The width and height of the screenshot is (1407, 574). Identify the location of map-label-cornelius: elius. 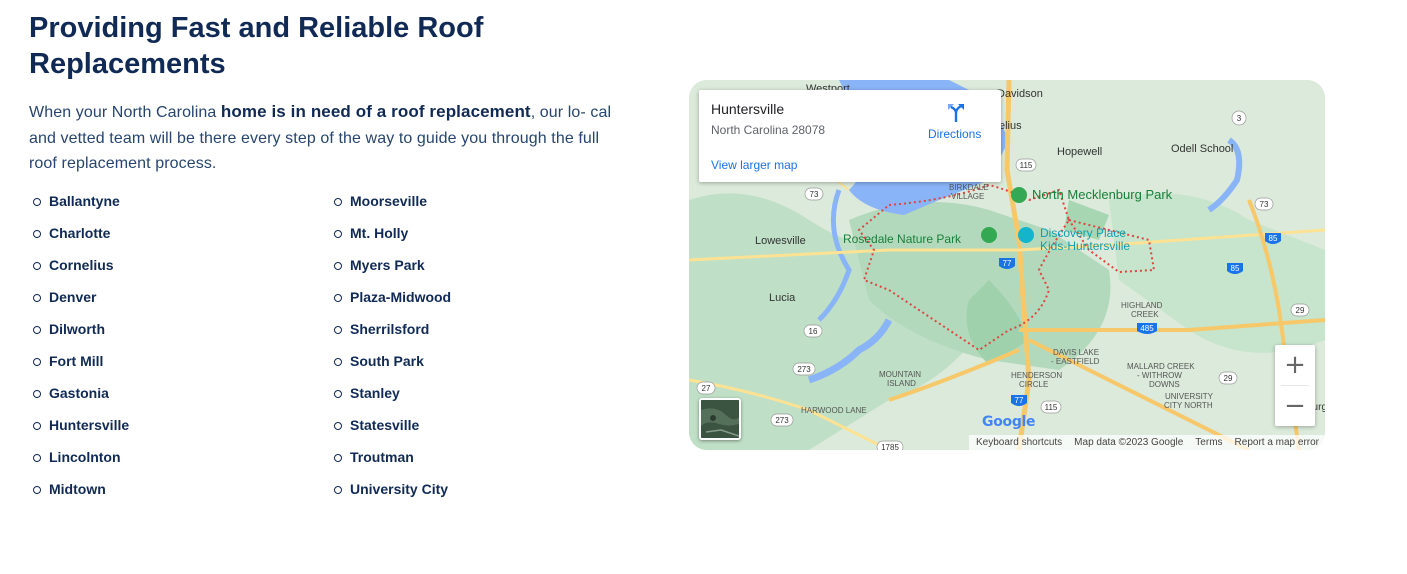
(1010, 126).